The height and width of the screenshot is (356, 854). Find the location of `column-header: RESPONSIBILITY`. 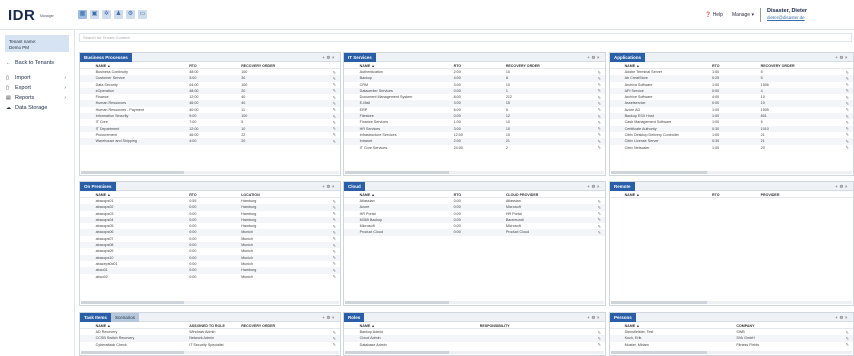

column-header: RESPONSIBILITY is located at coordinates (495, 326).